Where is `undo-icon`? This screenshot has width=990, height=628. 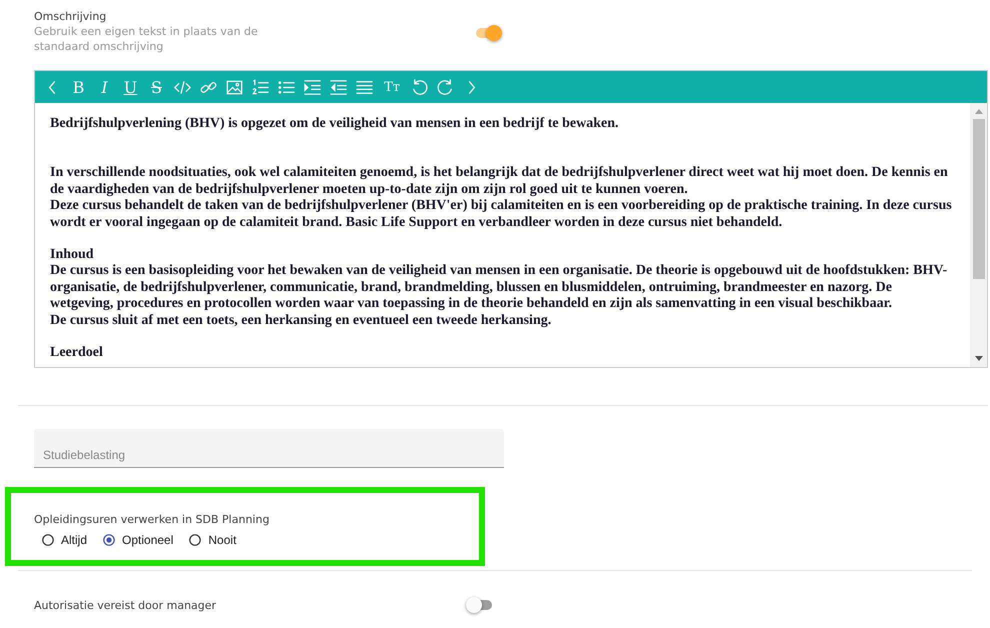 undo-icon is located at coordinates (419, 87).